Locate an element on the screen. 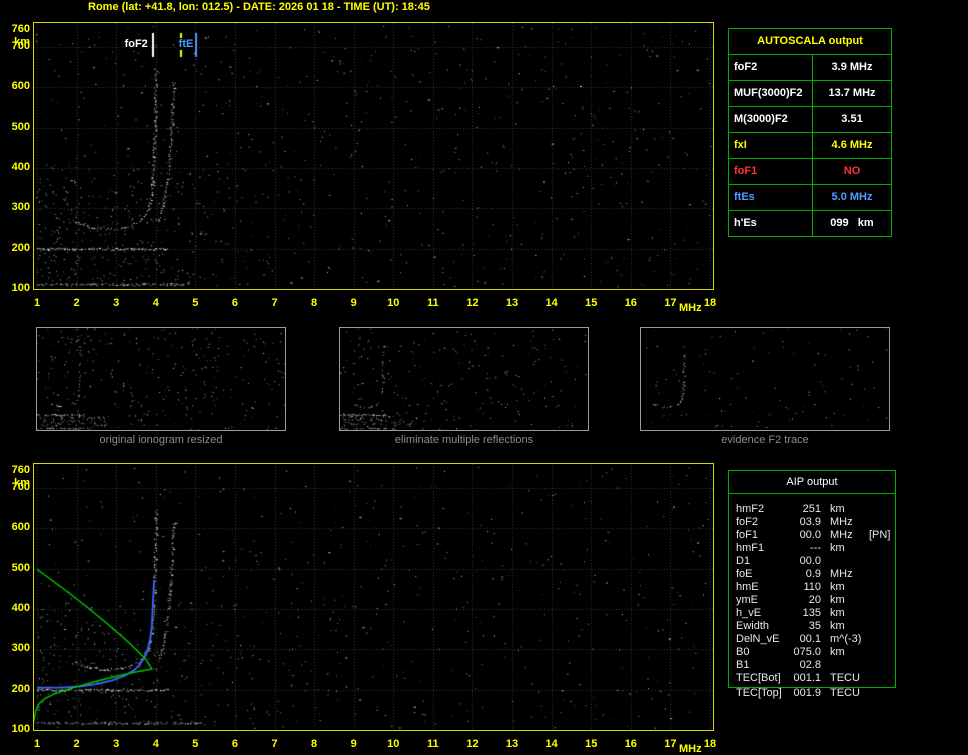 The width and height of the screenshot is (968, 755). aip-param-value: 075.0 is located at coordinates (807, 652).